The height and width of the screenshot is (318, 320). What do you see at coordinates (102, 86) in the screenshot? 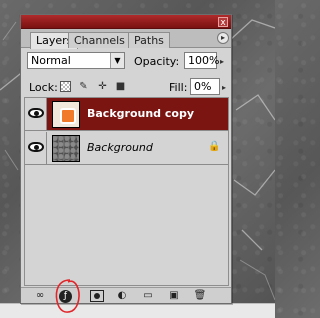
I see `lock-position-icon: ✛` at bounding box center [102, 86].